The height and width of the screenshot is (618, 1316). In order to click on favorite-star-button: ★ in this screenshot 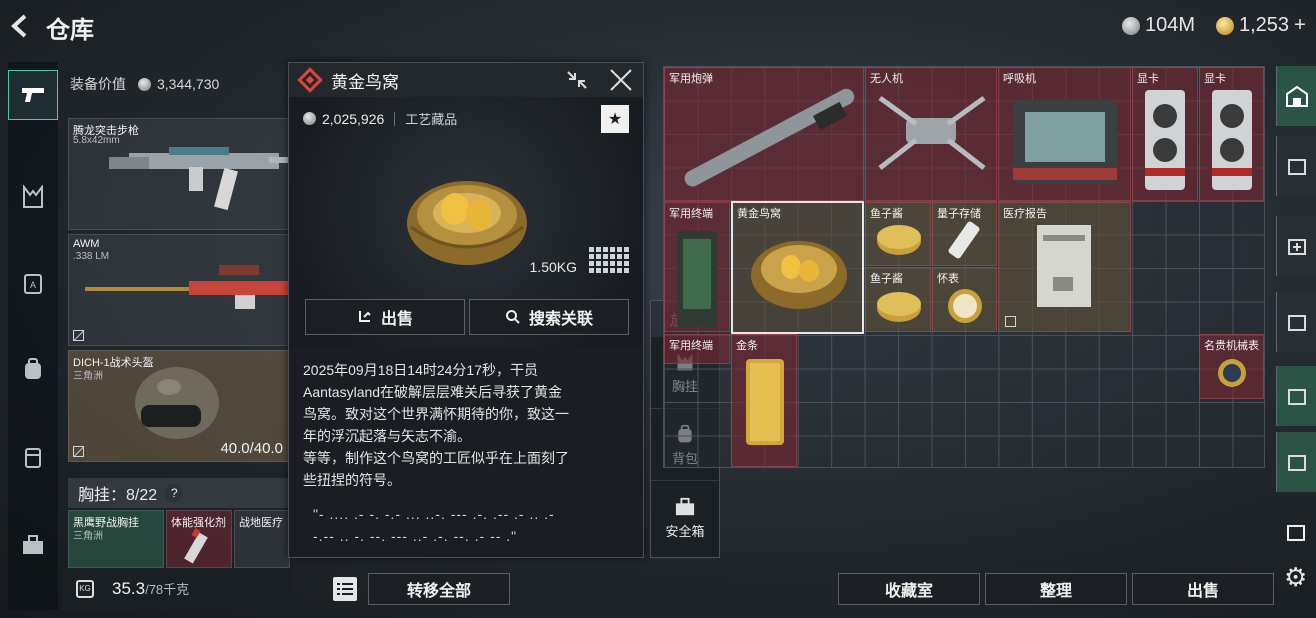, I will do `click(615, 119)`.